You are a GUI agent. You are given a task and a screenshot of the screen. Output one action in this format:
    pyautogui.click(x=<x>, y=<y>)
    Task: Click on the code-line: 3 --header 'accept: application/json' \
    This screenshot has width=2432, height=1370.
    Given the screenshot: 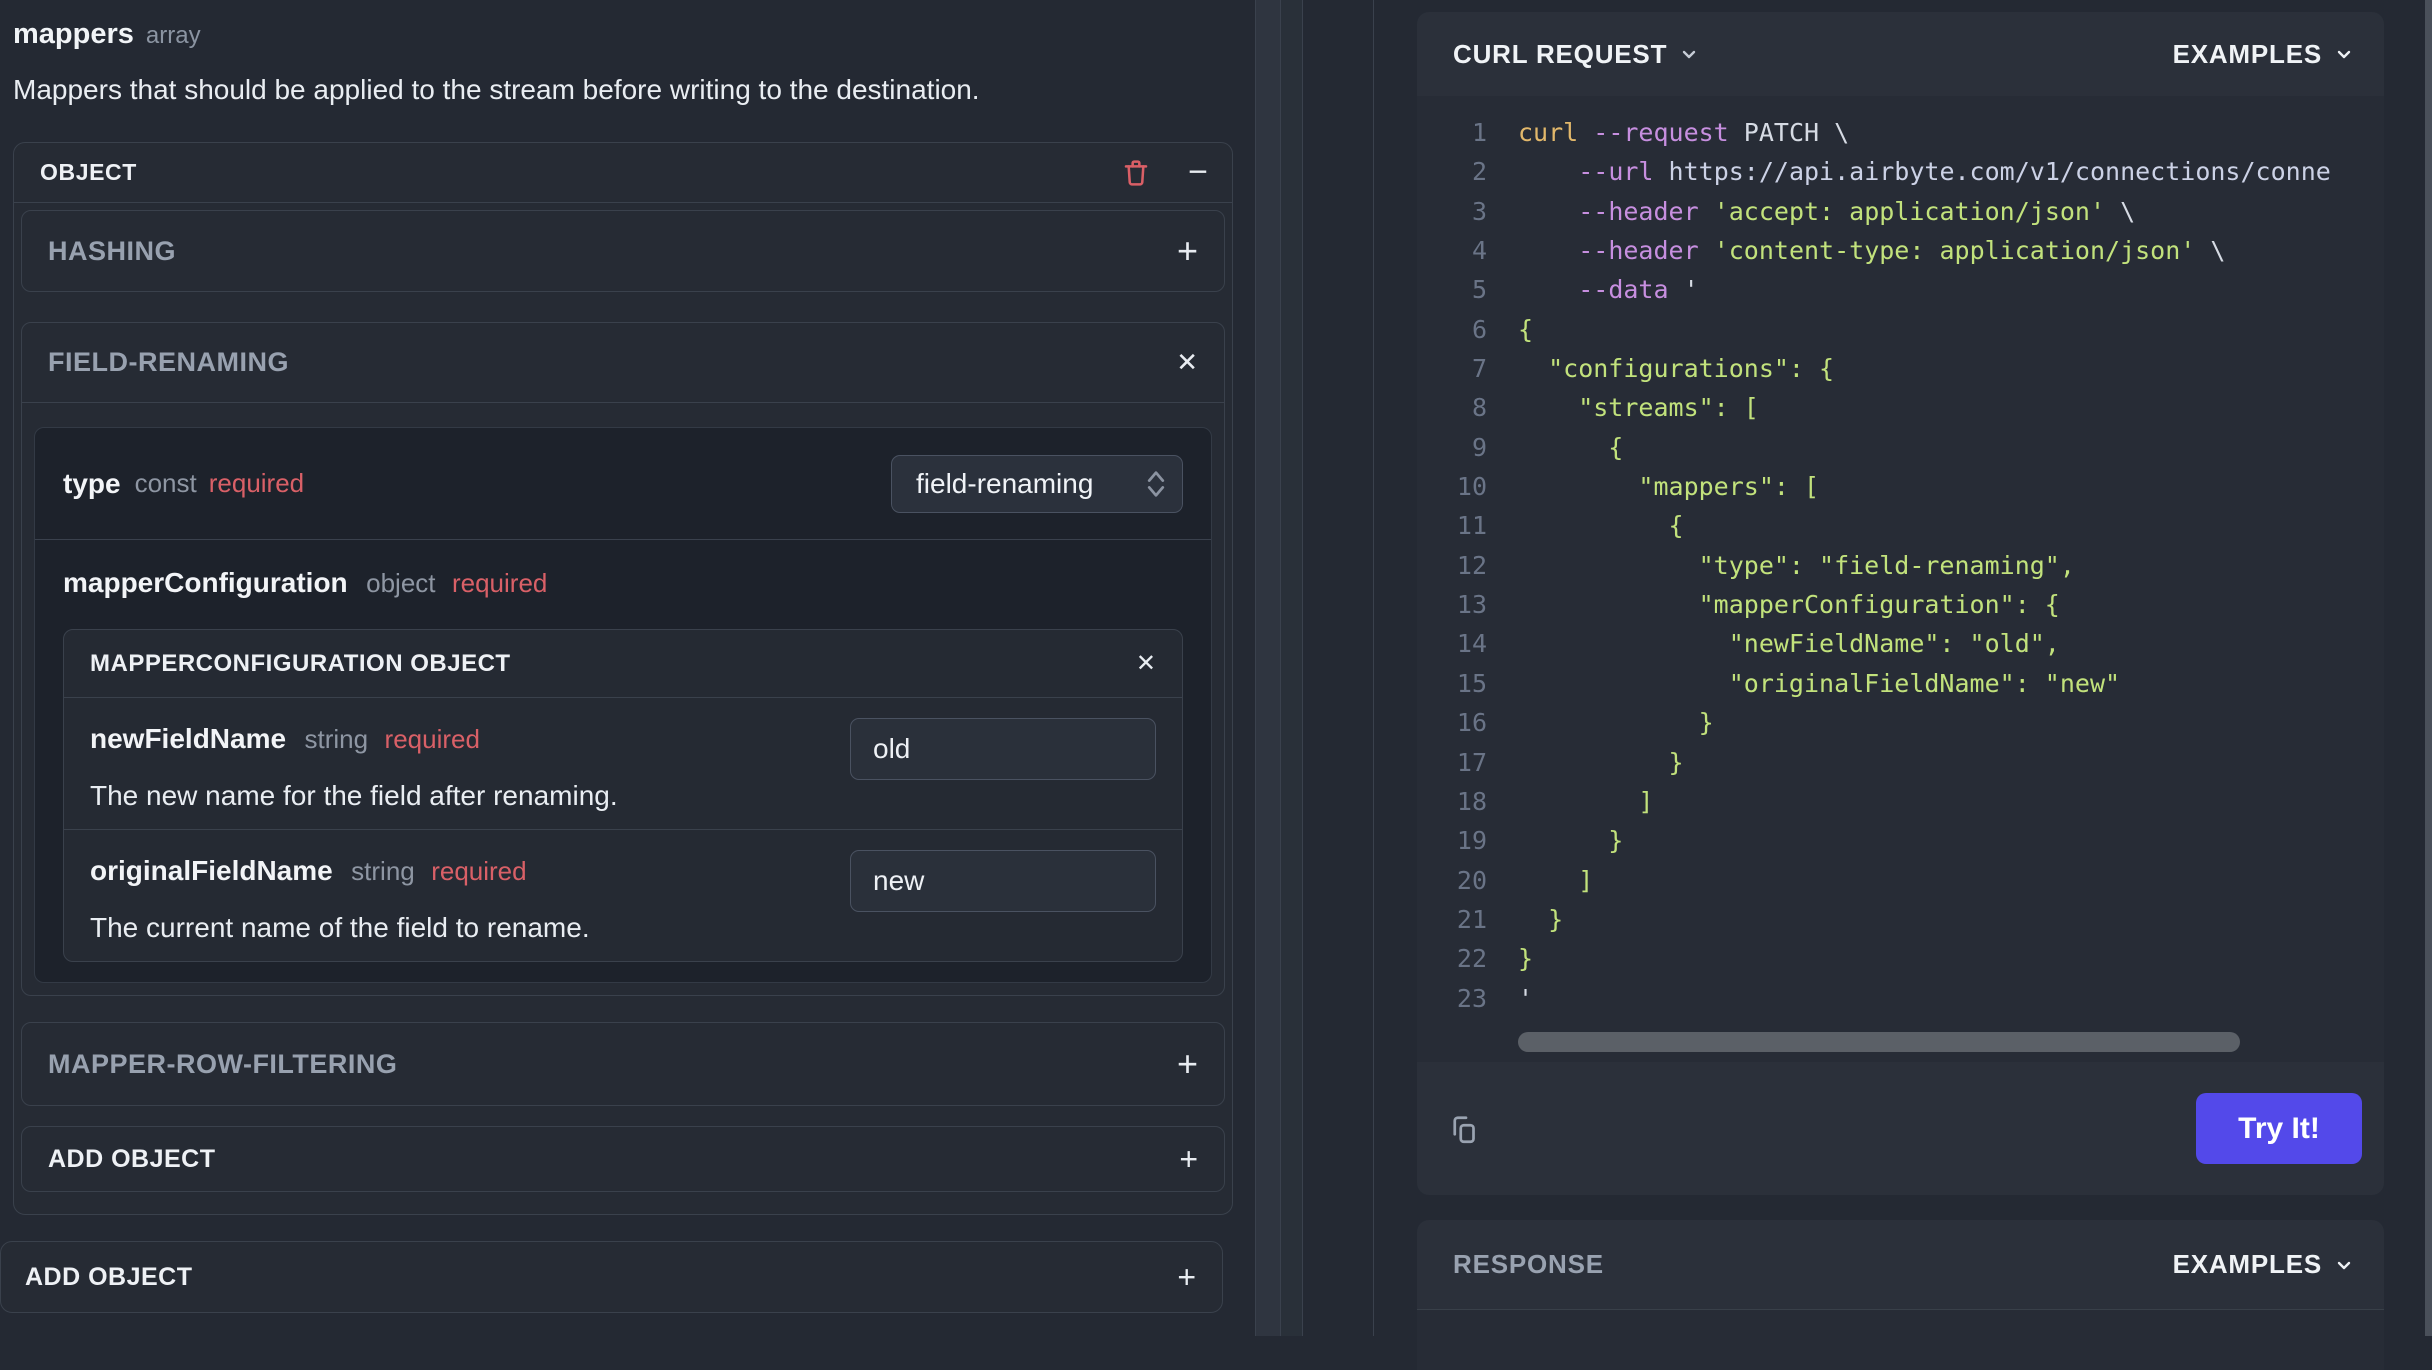 What is the action you would take?
    pyautogui.click(x=1900, y=211)
    